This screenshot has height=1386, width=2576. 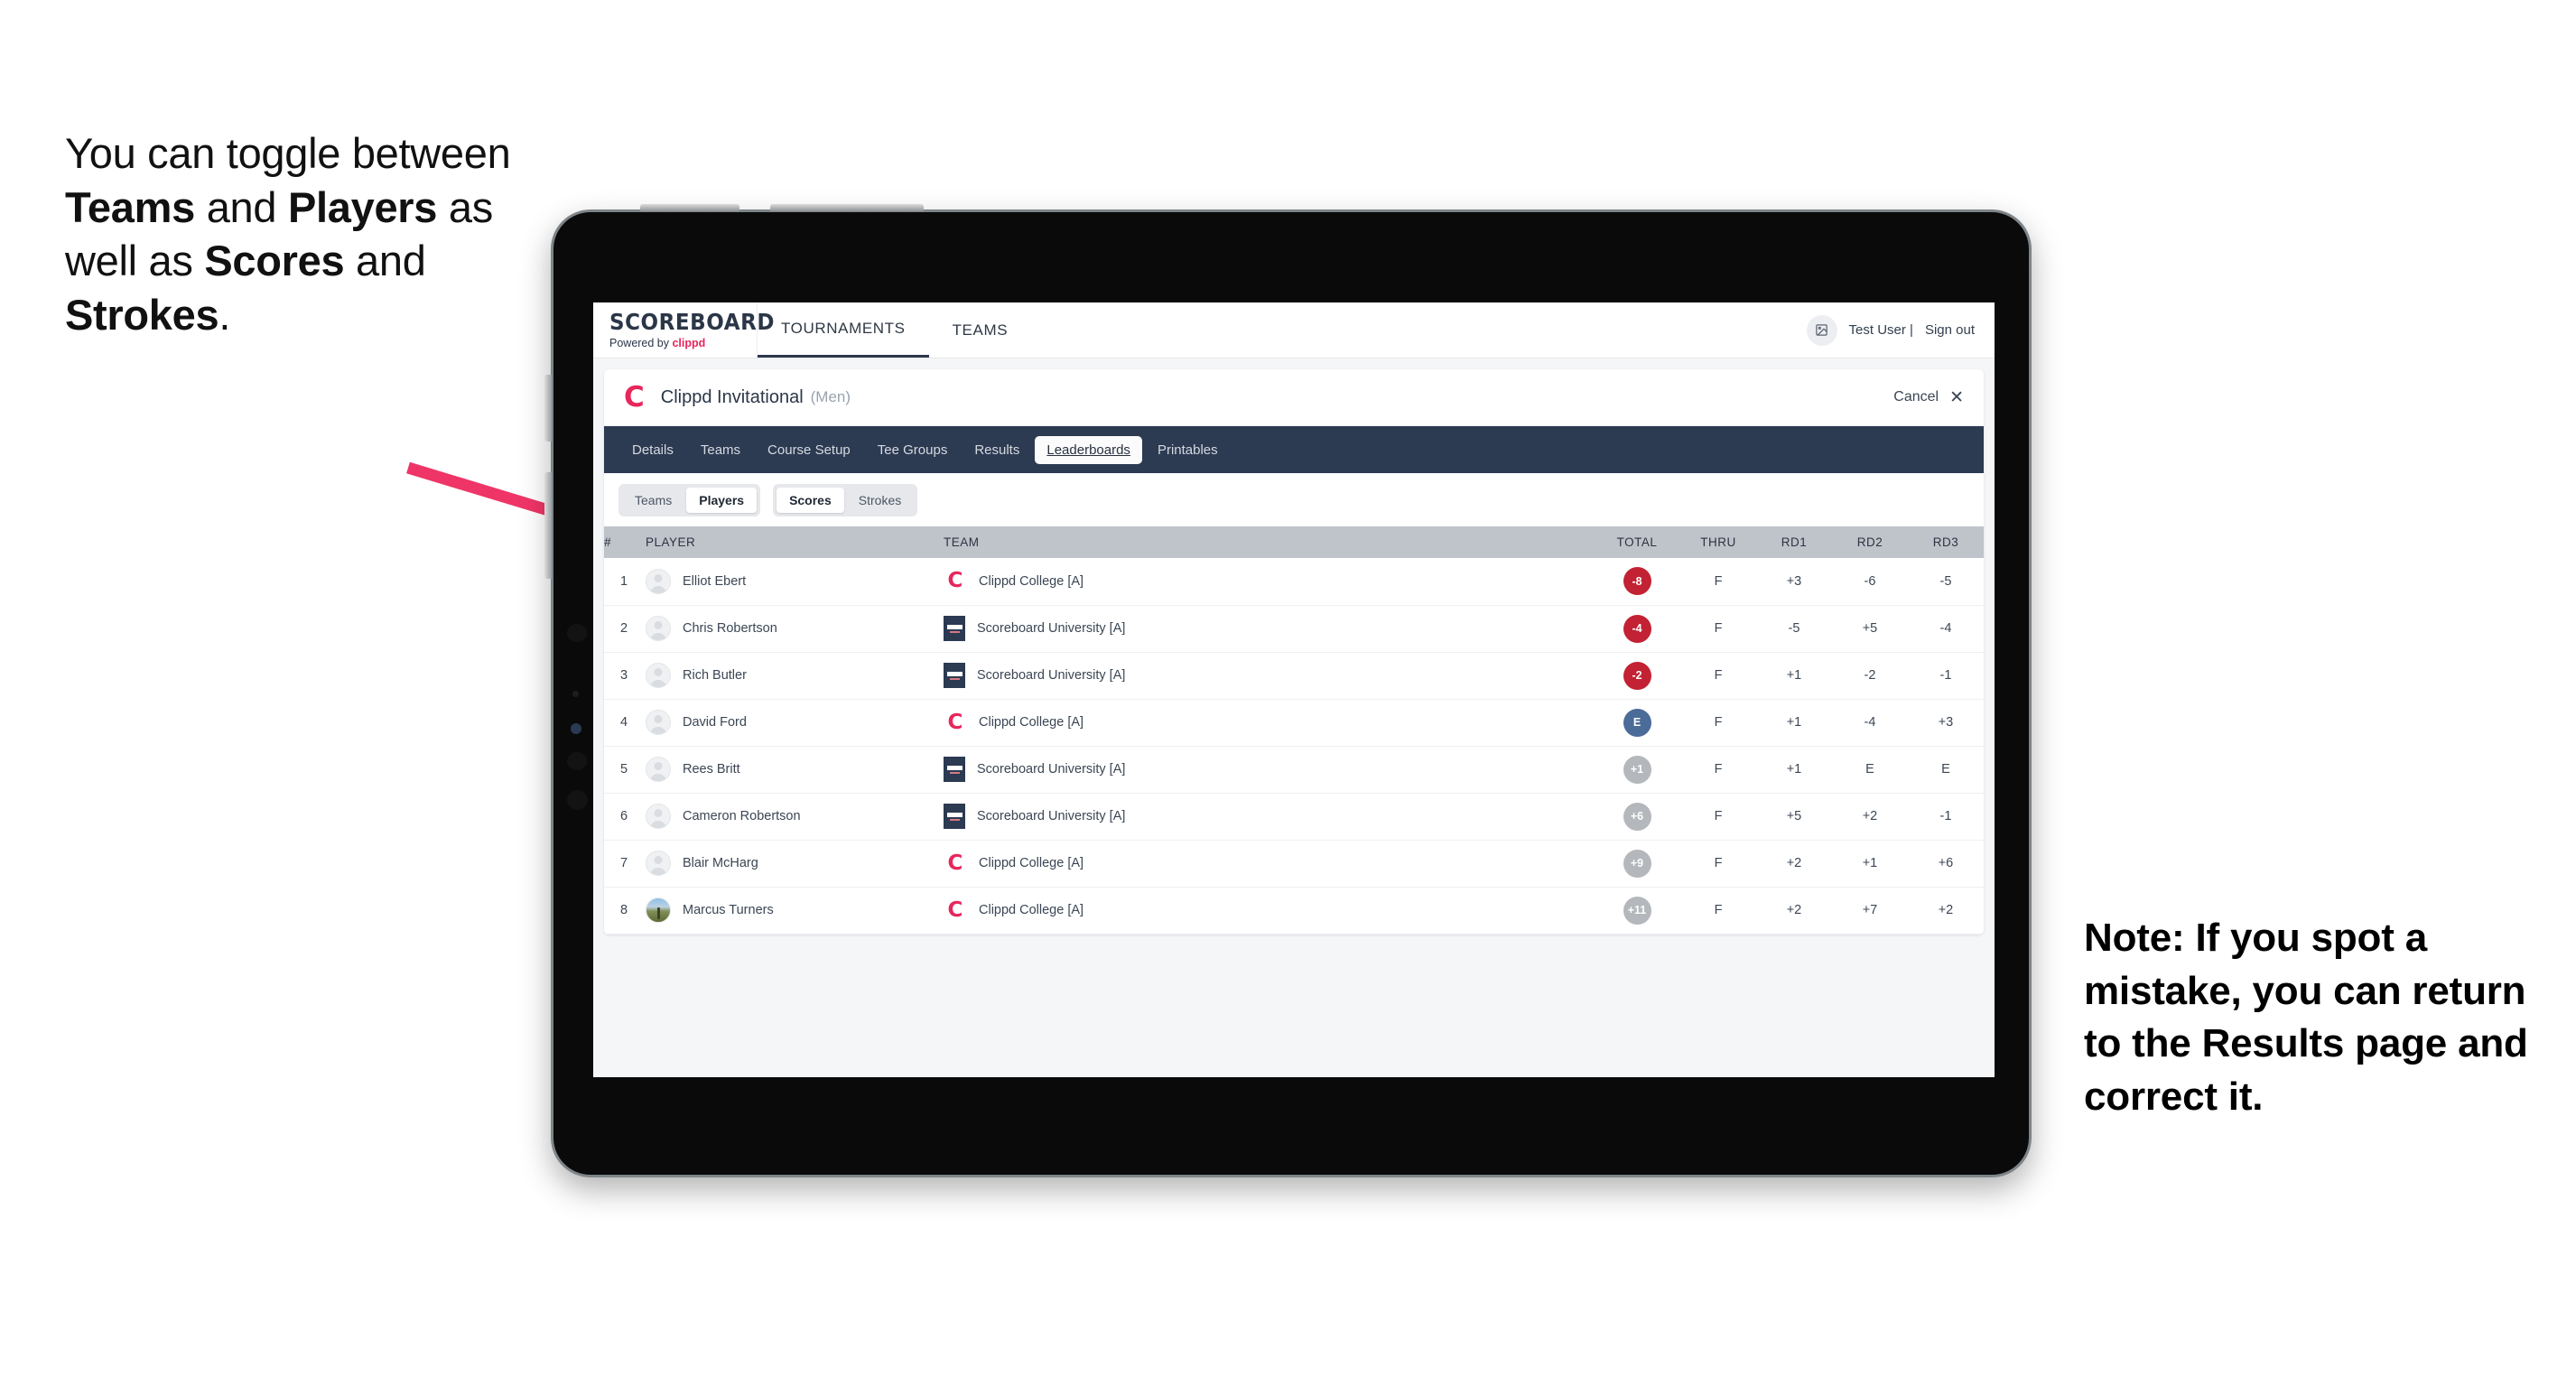 What do you see at coordinates (1088, 449) in the screenshot?
I see `subnav-item-leaderboards: Leaderboards` at bounding box center [1088, 449].